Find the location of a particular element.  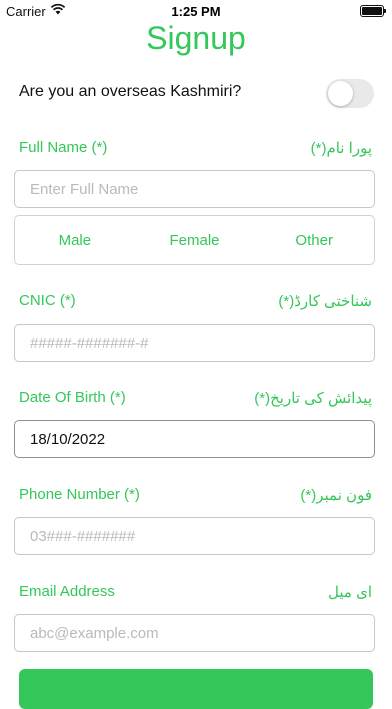

phone-input is located at coordinates (194, 536).